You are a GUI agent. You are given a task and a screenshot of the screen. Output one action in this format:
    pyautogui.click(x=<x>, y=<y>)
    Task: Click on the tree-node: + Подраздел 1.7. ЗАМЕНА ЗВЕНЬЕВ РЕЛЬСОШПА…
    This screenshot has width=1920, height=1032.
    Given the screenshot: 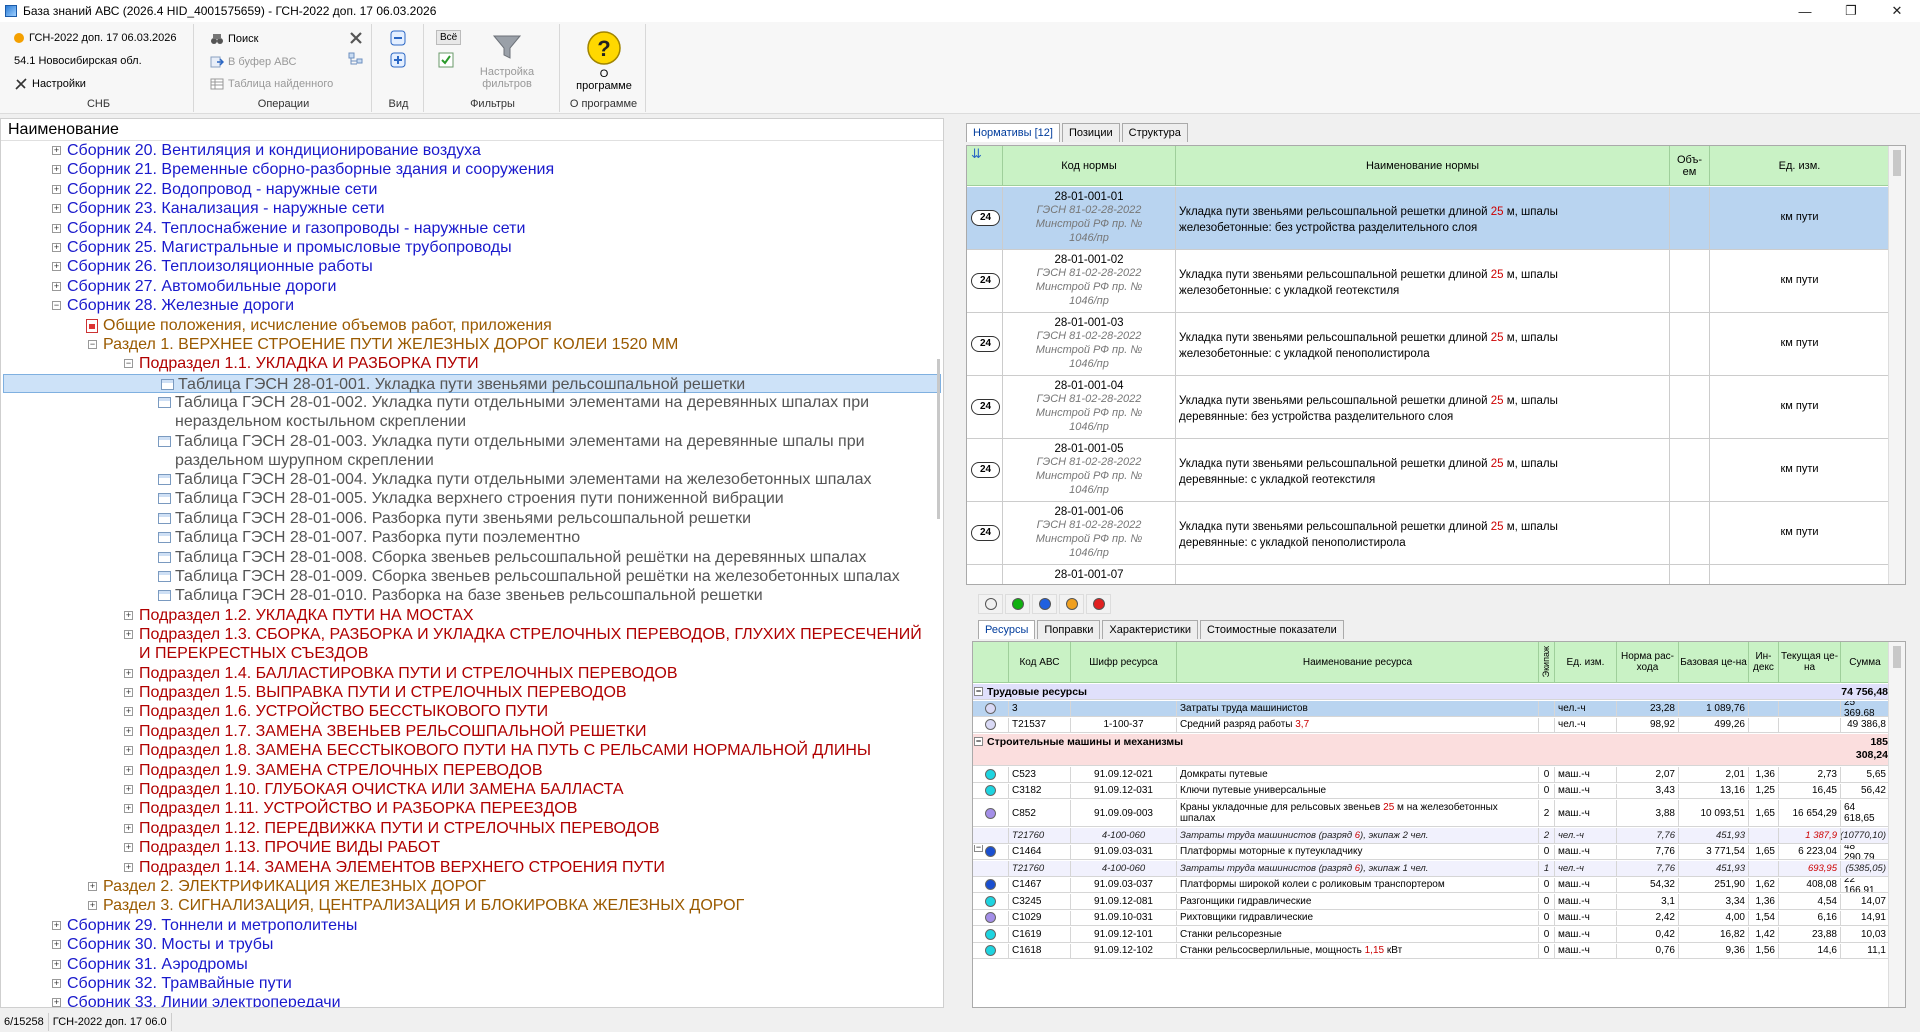 What is the action you would take?
    pyautogui.click(x=471, y=731)
    